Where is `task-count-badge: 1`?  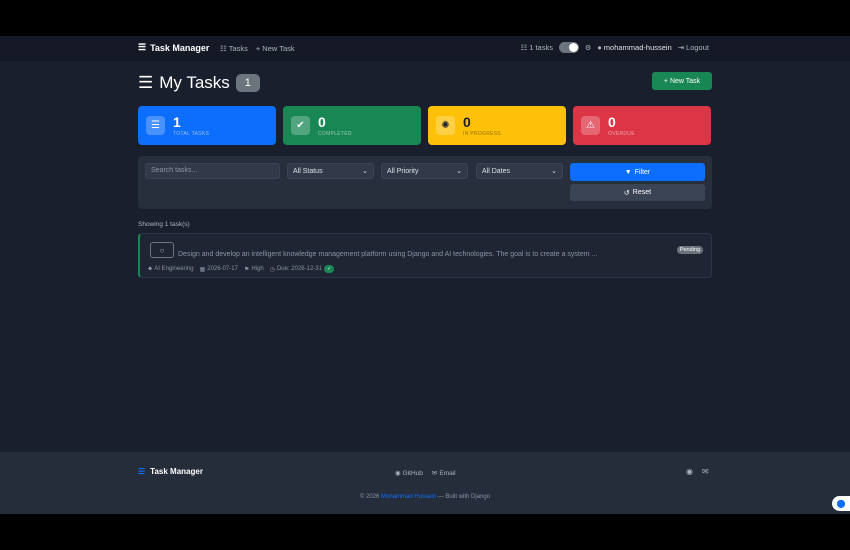
task-count-badge: 1 is located at coordinates (247, 83).